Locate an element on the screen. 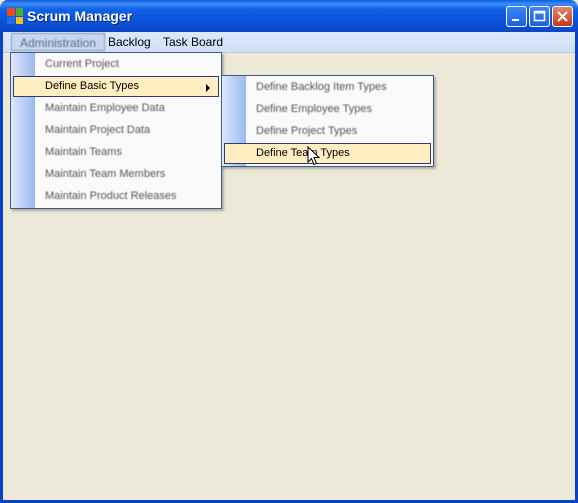  menu-item-define-team-types: Define Team Types is located at coordinates (327, 153).